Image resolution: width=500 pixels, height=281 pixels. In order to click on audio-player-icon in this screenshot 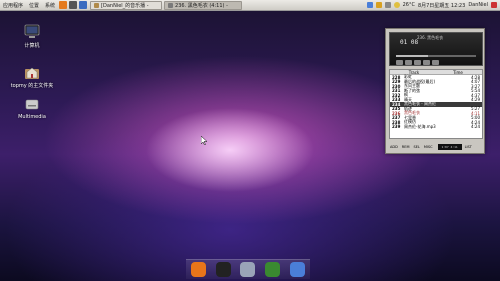, I will do `click(248, 269)`.